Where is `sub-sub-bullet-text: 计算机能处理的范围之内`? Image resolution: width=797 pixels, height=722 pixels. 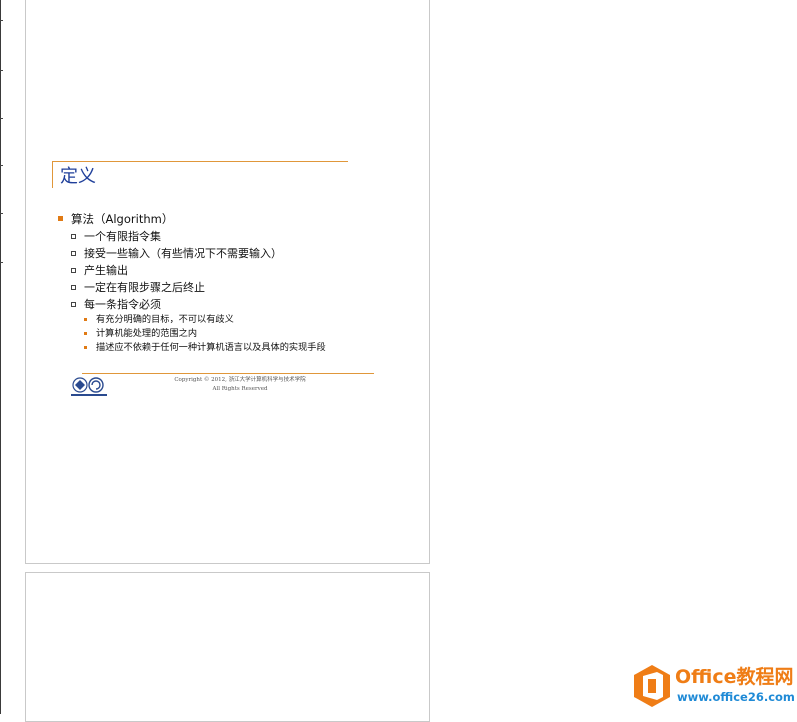 sub-sub-bullet-text: 计算机能处理的范围之内 is located at coordinates (147, 333).